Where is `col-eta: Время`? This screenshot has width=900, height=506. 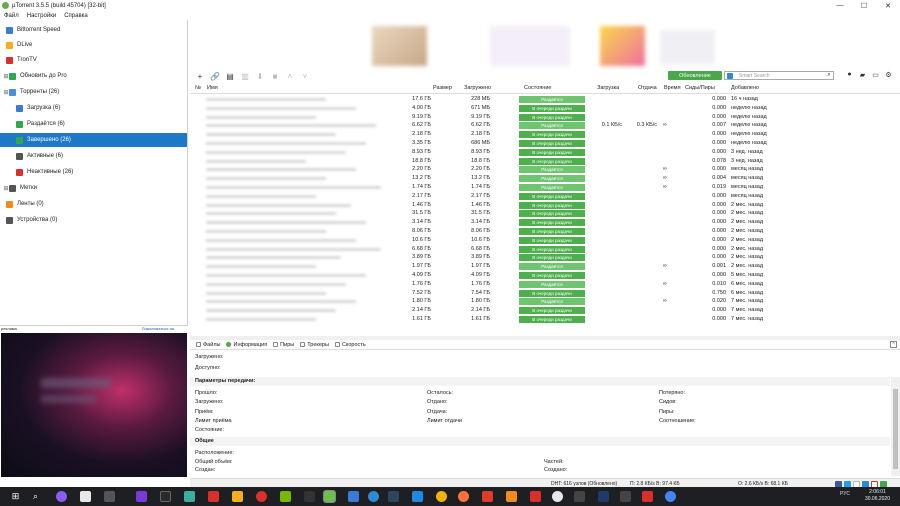
col-eta: Время is located at coordinates (672, 88).